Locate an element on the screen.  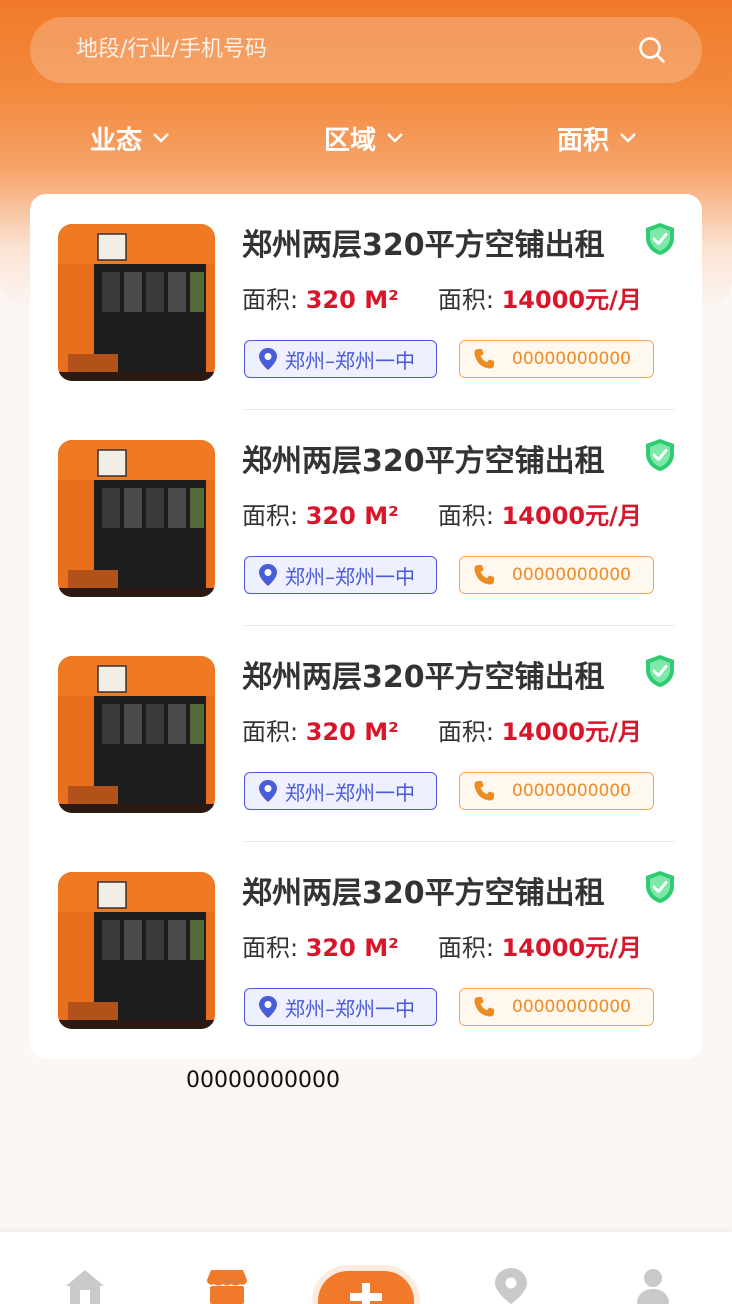
filter-industry-label: 业态 is located at coordinates (116, 140).